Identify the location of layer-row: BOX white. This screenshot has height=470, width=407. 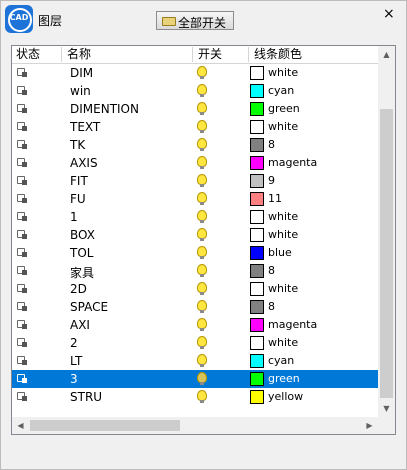
(195, 235).